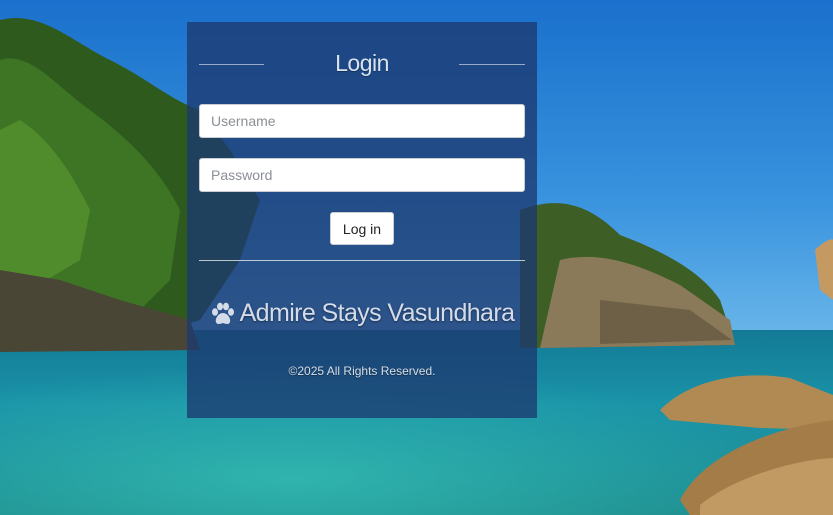 Image resolution: width=833 pixels, height=515 pixels. I want to click on login-button: Log in, so click(362, 228).